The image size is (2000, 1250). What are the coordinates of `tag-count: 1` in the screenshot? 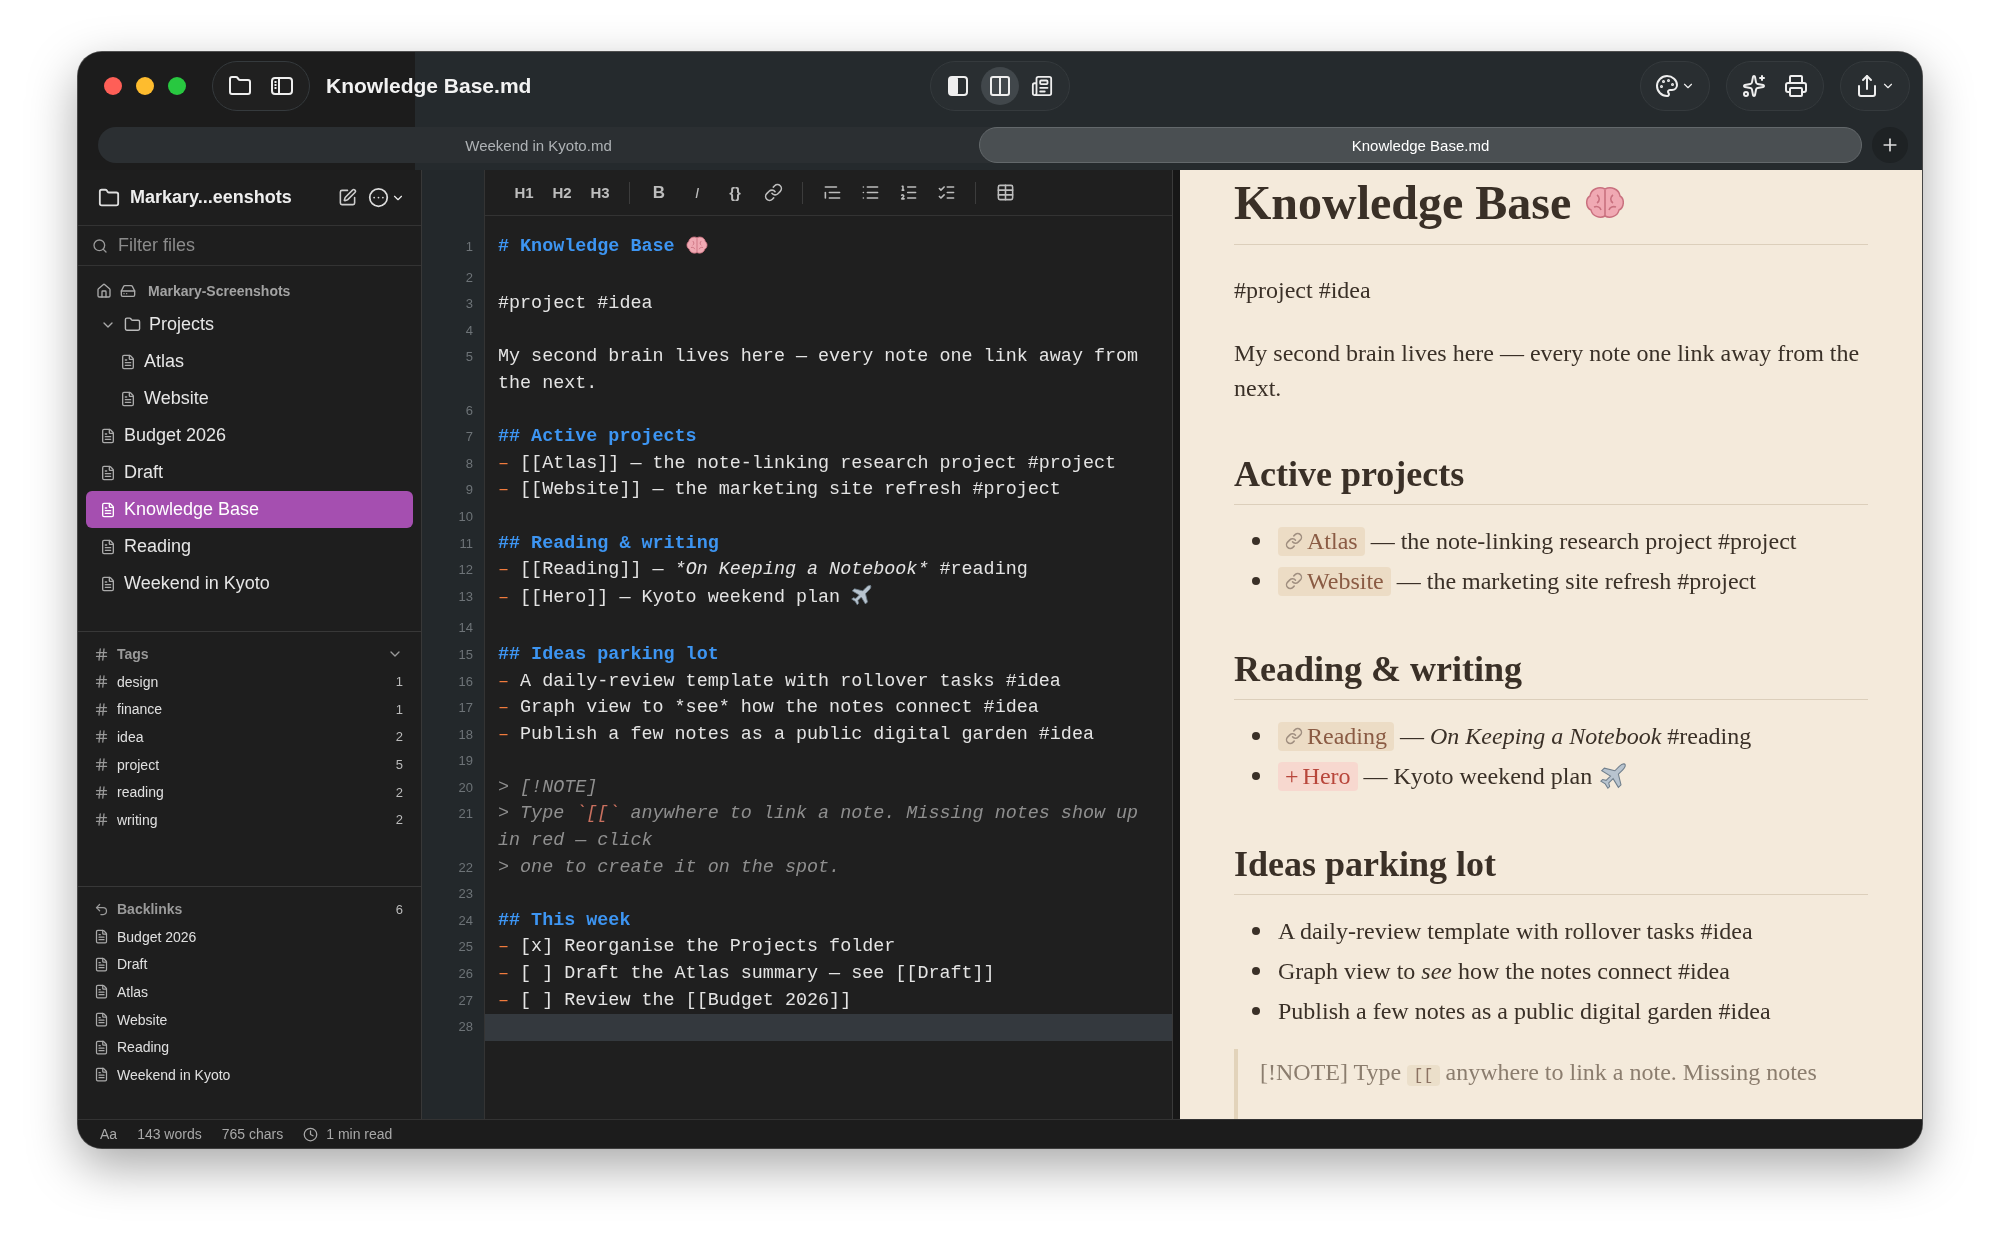 It's located at (399, 682).